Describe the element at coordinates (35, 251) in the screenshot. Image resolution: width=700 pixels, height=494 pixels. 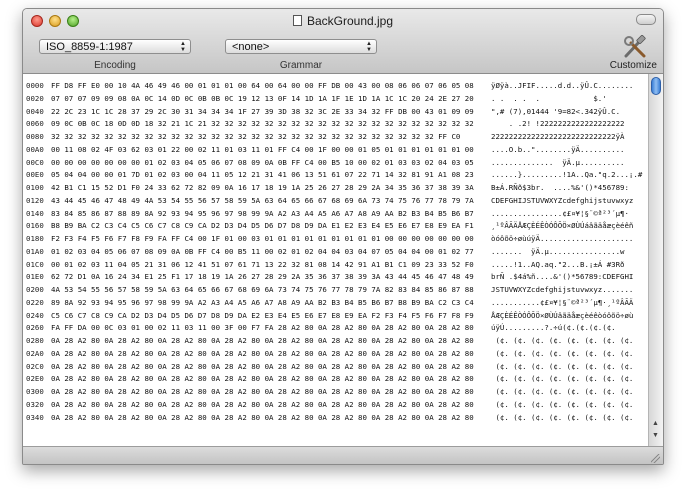
I see `hex-offset: 01A0` at that location.